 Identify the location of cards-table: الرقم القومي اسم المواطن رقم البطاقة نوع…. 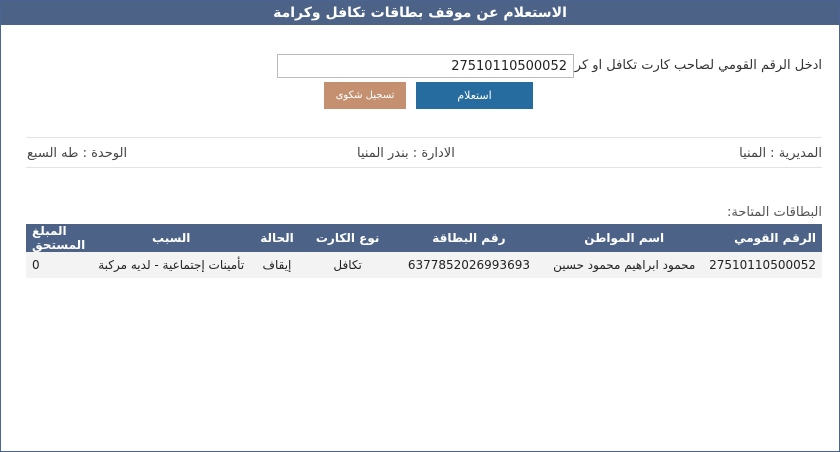
(424, 251).